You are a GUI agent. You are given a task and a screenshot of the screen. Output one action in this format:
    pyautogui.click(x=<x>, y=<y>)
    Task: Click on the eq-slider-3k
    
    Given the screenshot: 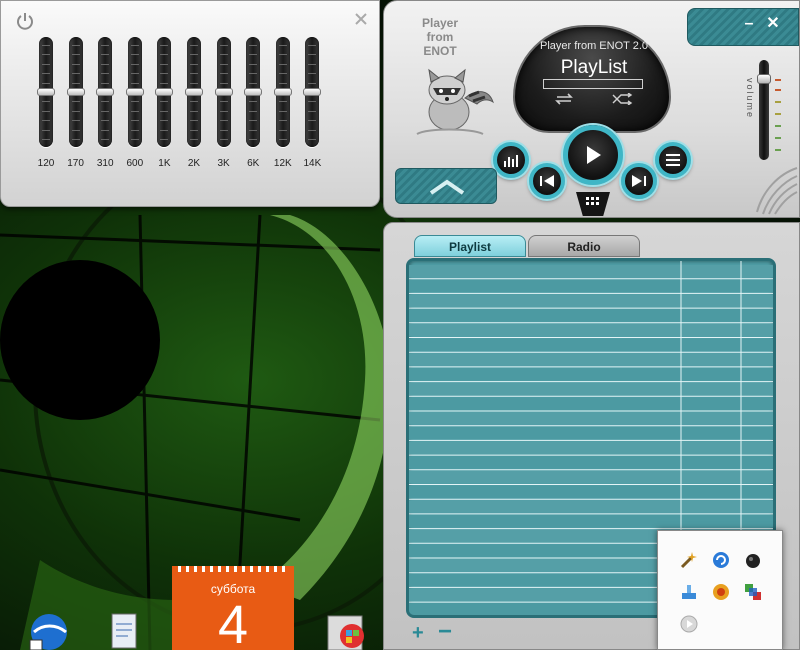 What is the action you would take?
    pyautogui.click(x=223, y=92)
    